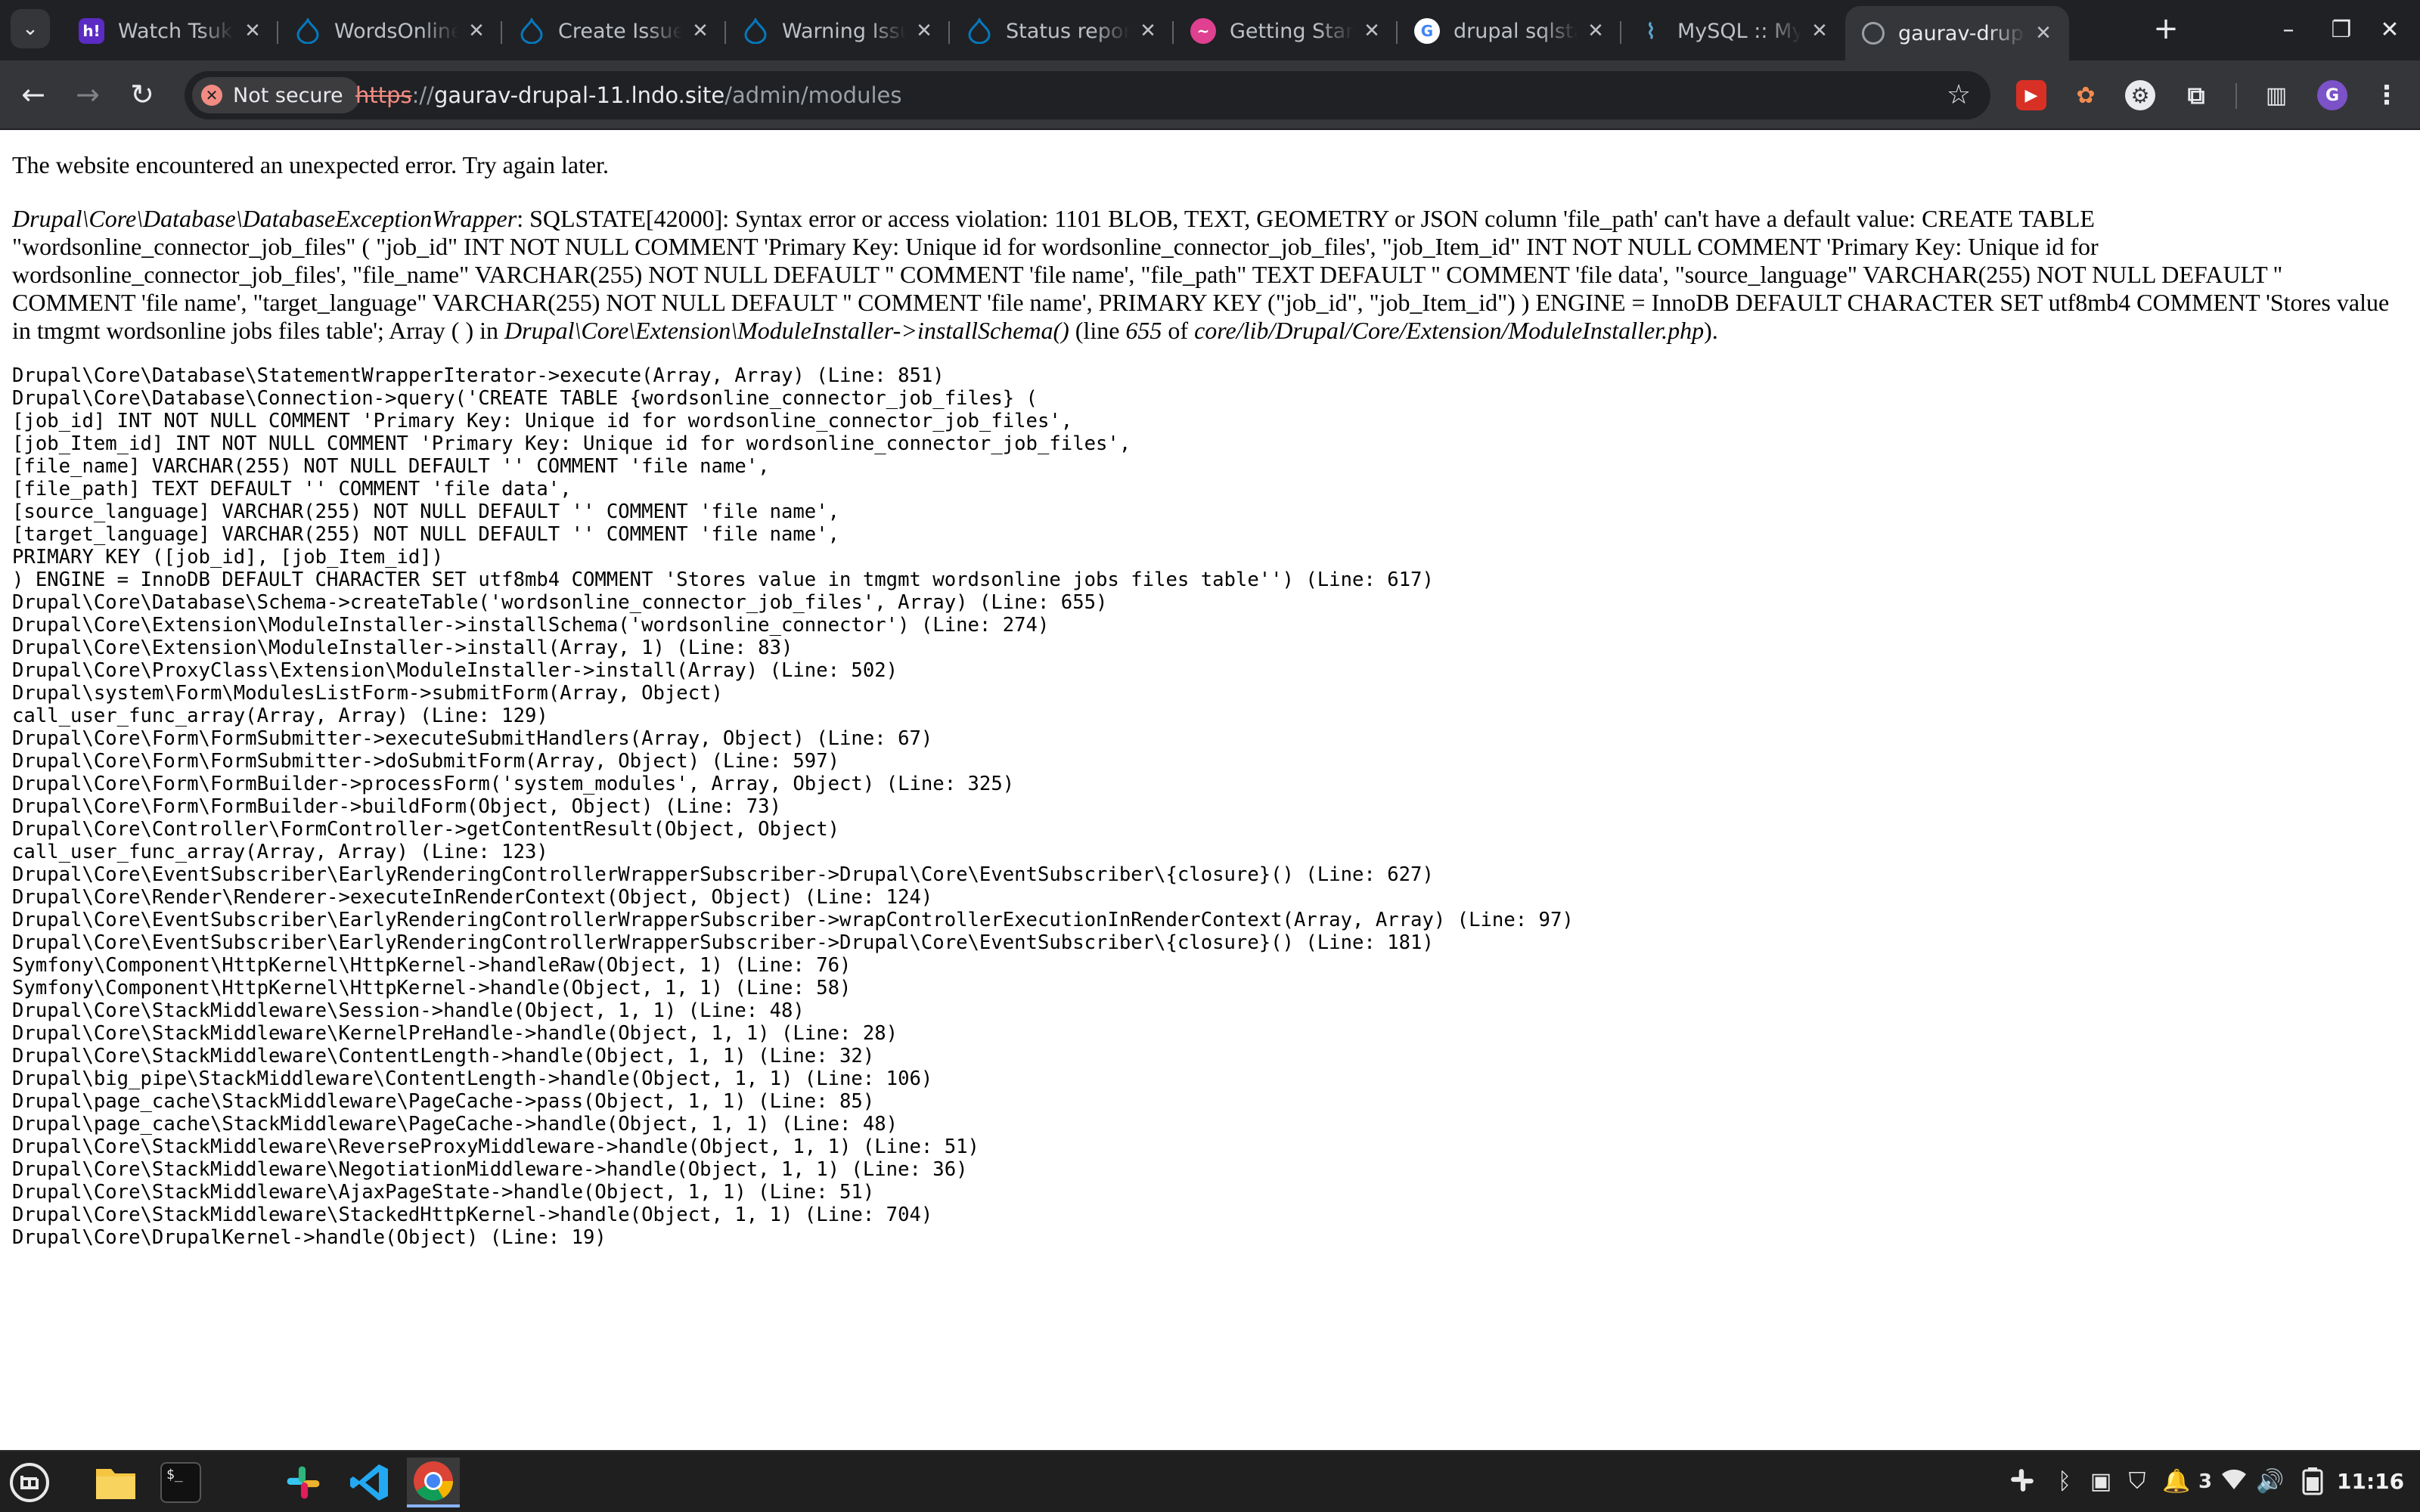 The image size is (2420, 1512). I want to click on tab-title: gaurav-drupa, so click(1961, 33).